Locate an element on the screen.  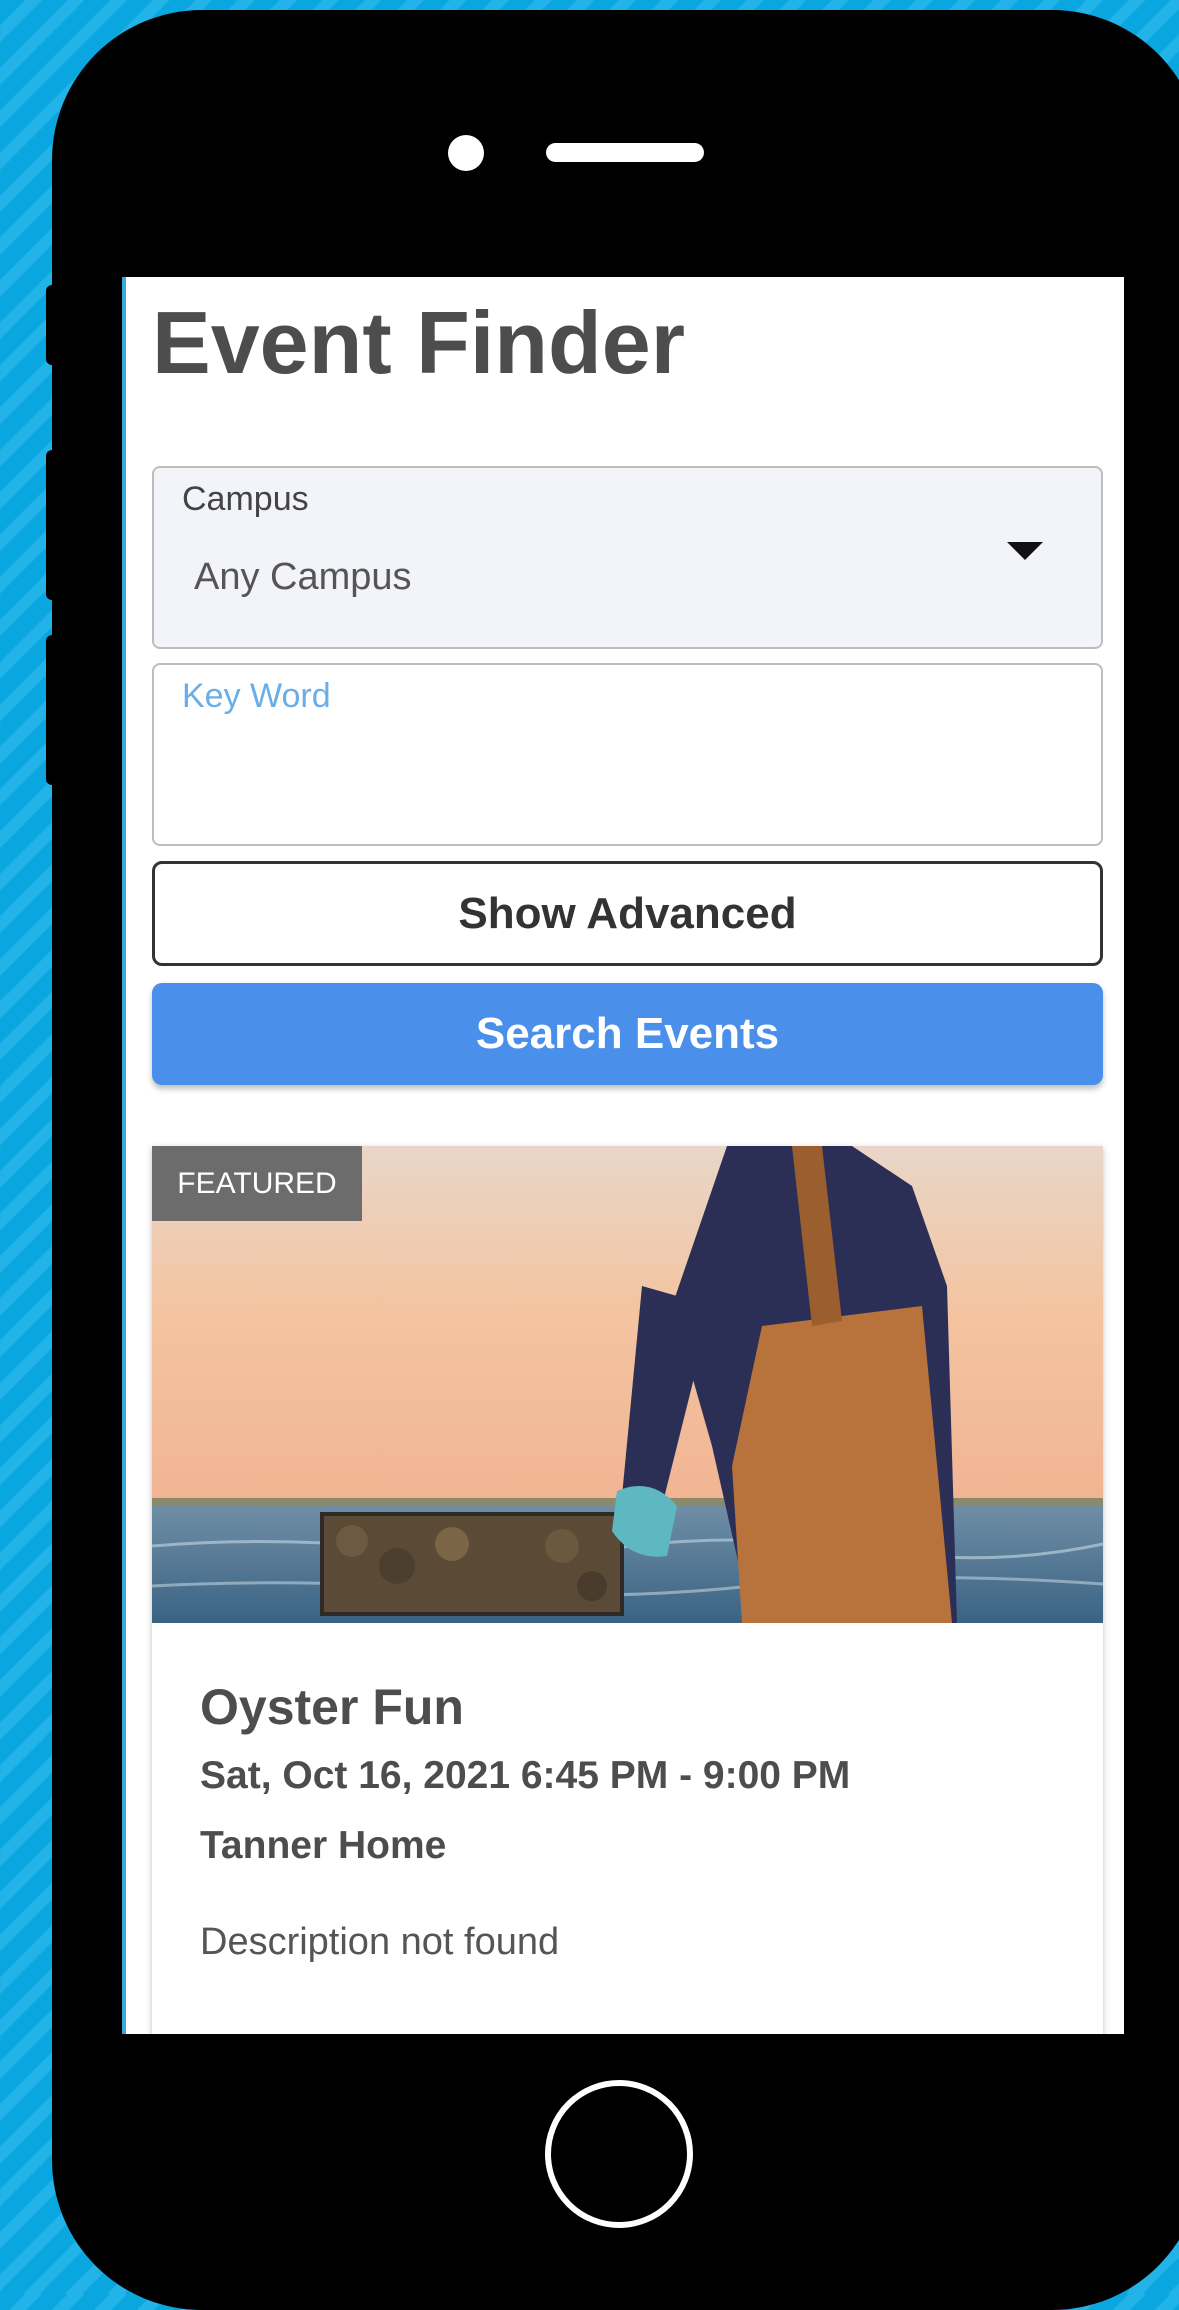
search-events-button: Search Events is located at coordinates (627, 1034).